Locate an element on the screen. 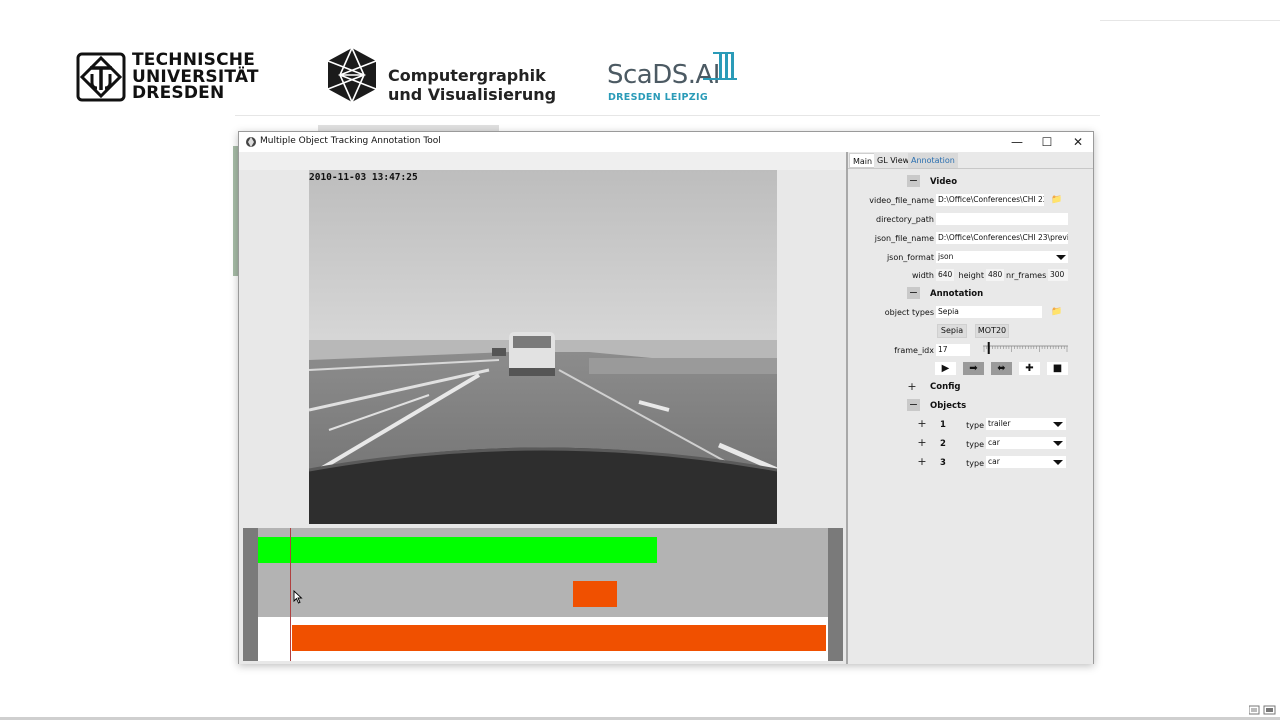 Image resolution: width=1280 pixels, height=720 pixels. json-file-name-label: json_file_name is located at coordinates (904, 238).